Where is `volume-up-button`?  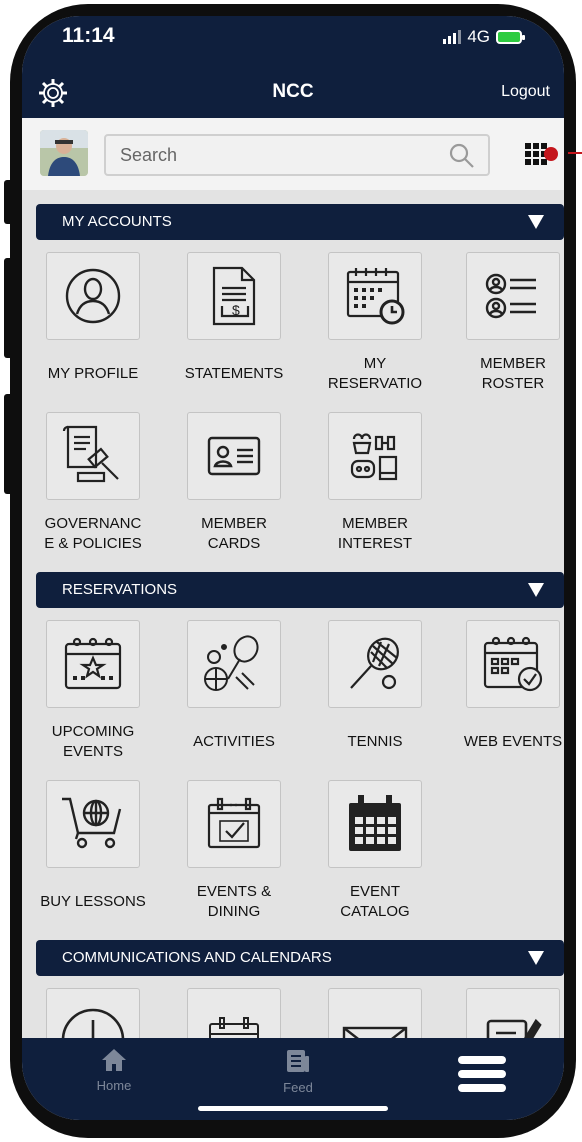 volume-up-button is located at coordinates (10, 308).